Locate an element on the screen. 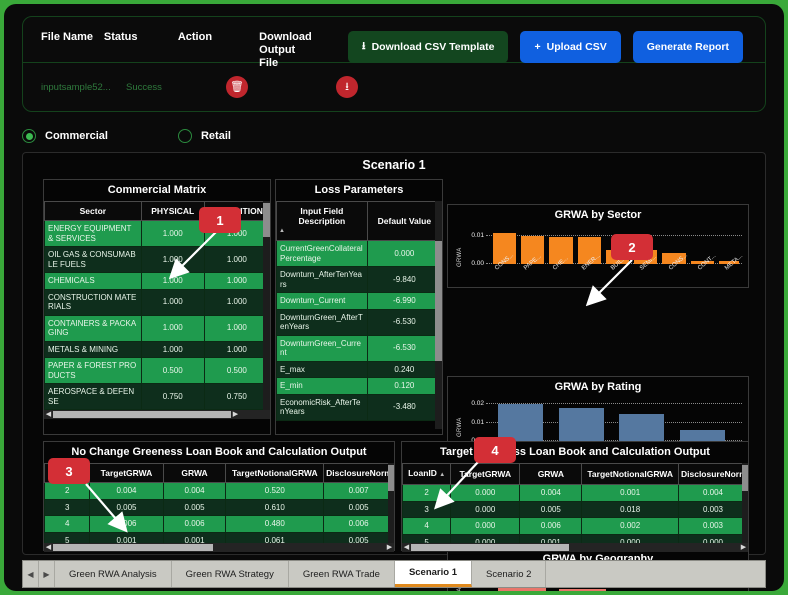 The width and height of the screenshot is (788, 595). table-row: 3 0.000 0.005 0.018 0.003 is located at coordinates (575, 509).